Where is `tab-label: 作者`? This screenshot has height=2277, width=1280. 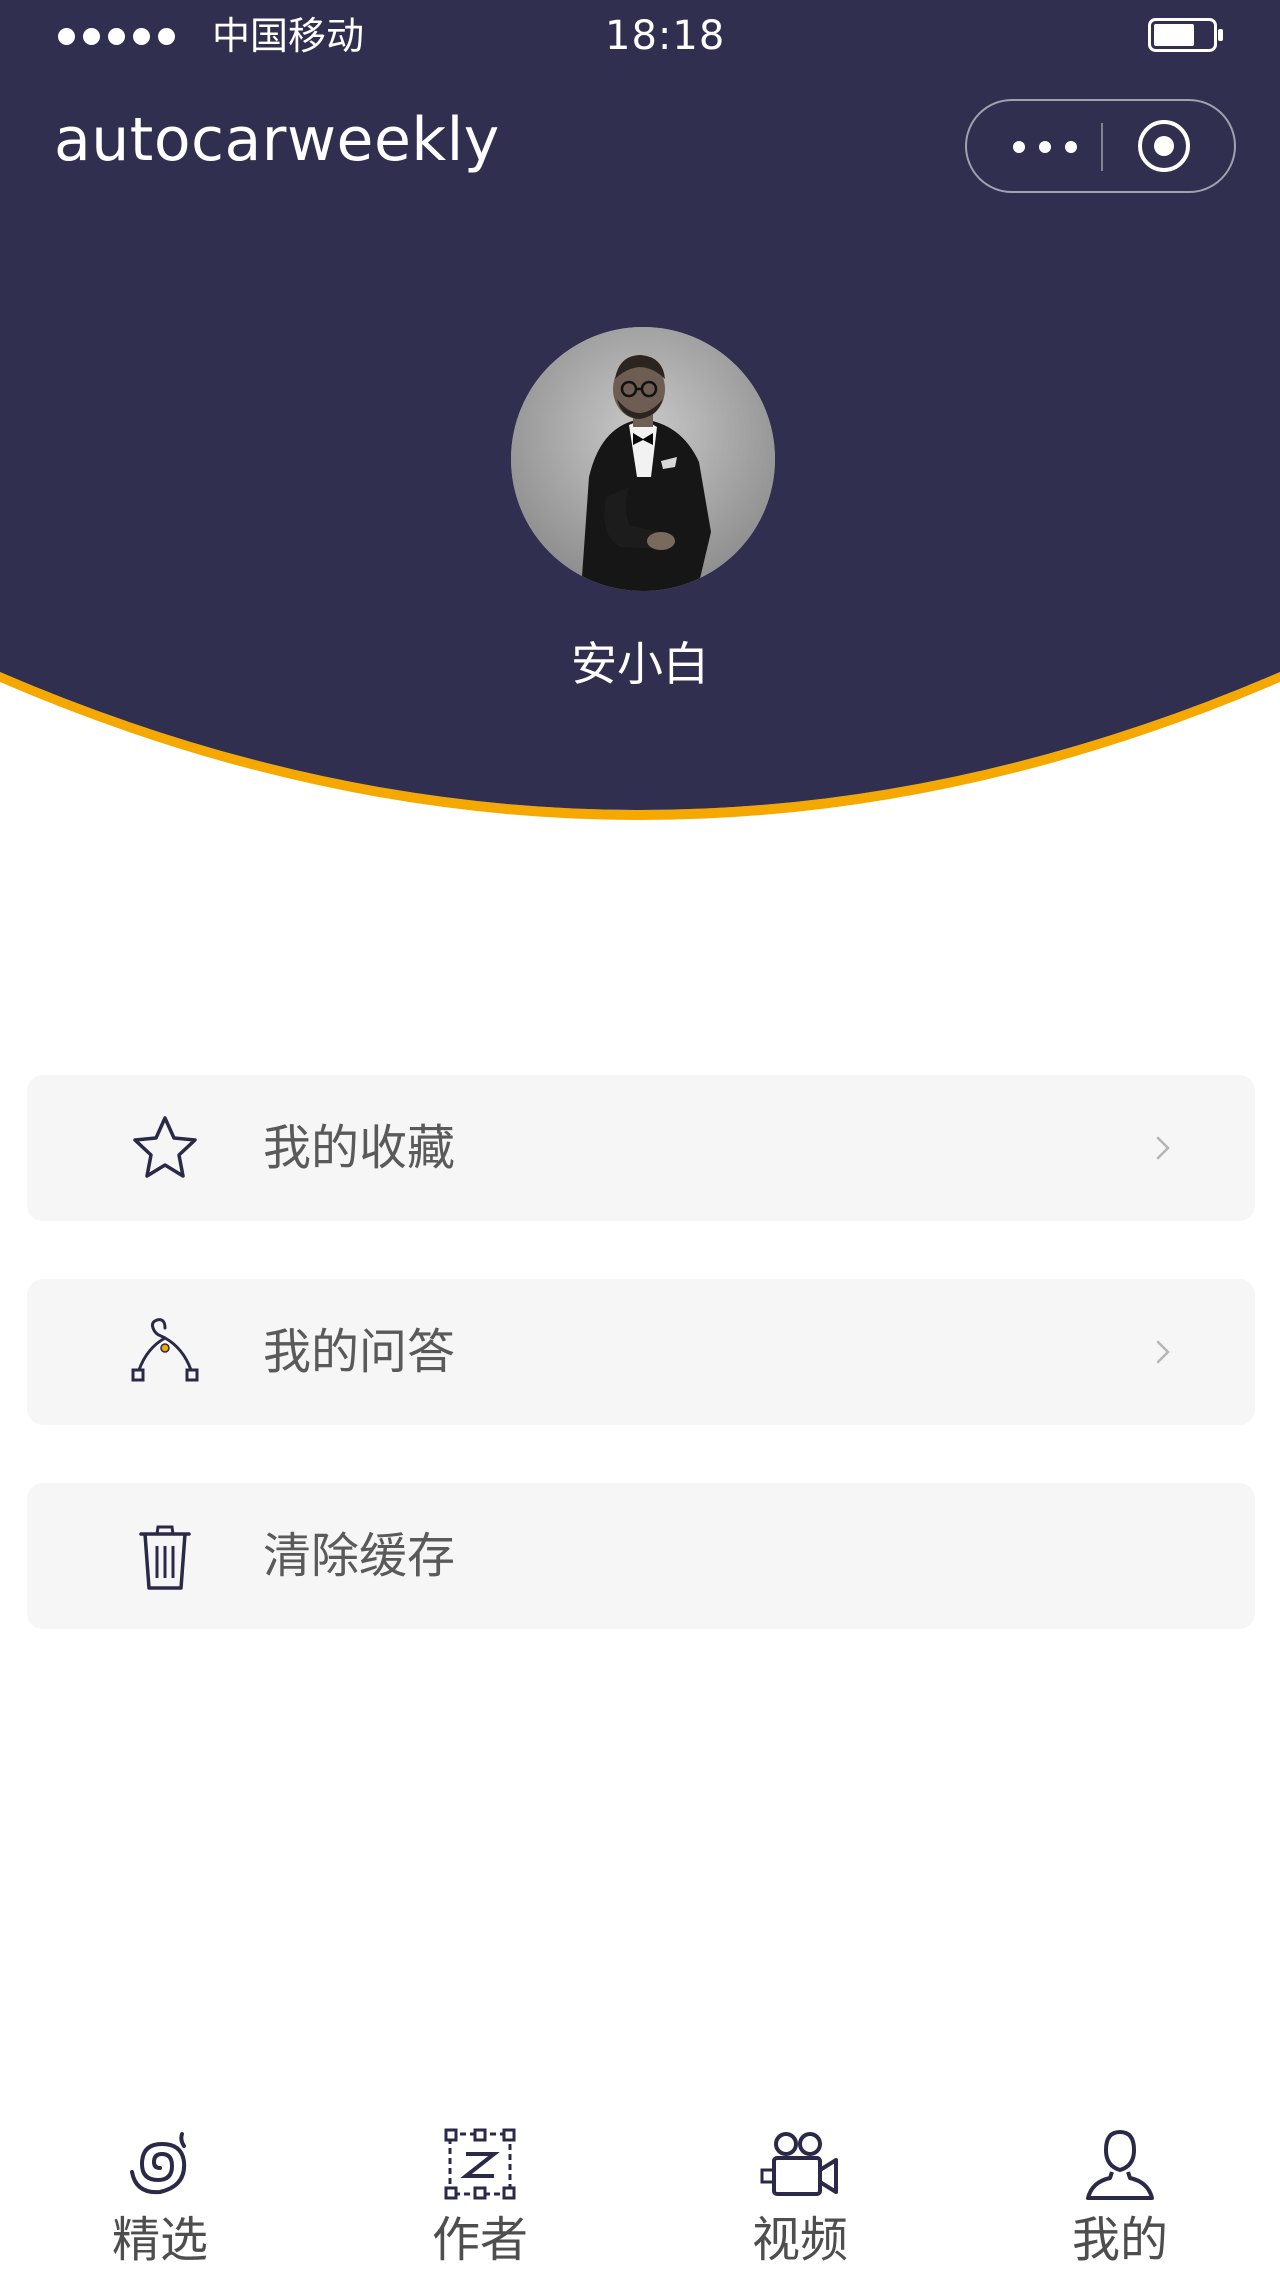 tab-label: 作者 is located at coordinates (479, 2240).